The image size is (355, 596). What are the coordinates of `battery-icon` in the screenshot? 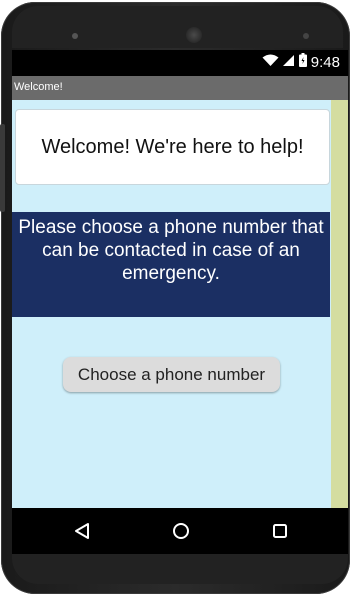 It's located at (302, 62).